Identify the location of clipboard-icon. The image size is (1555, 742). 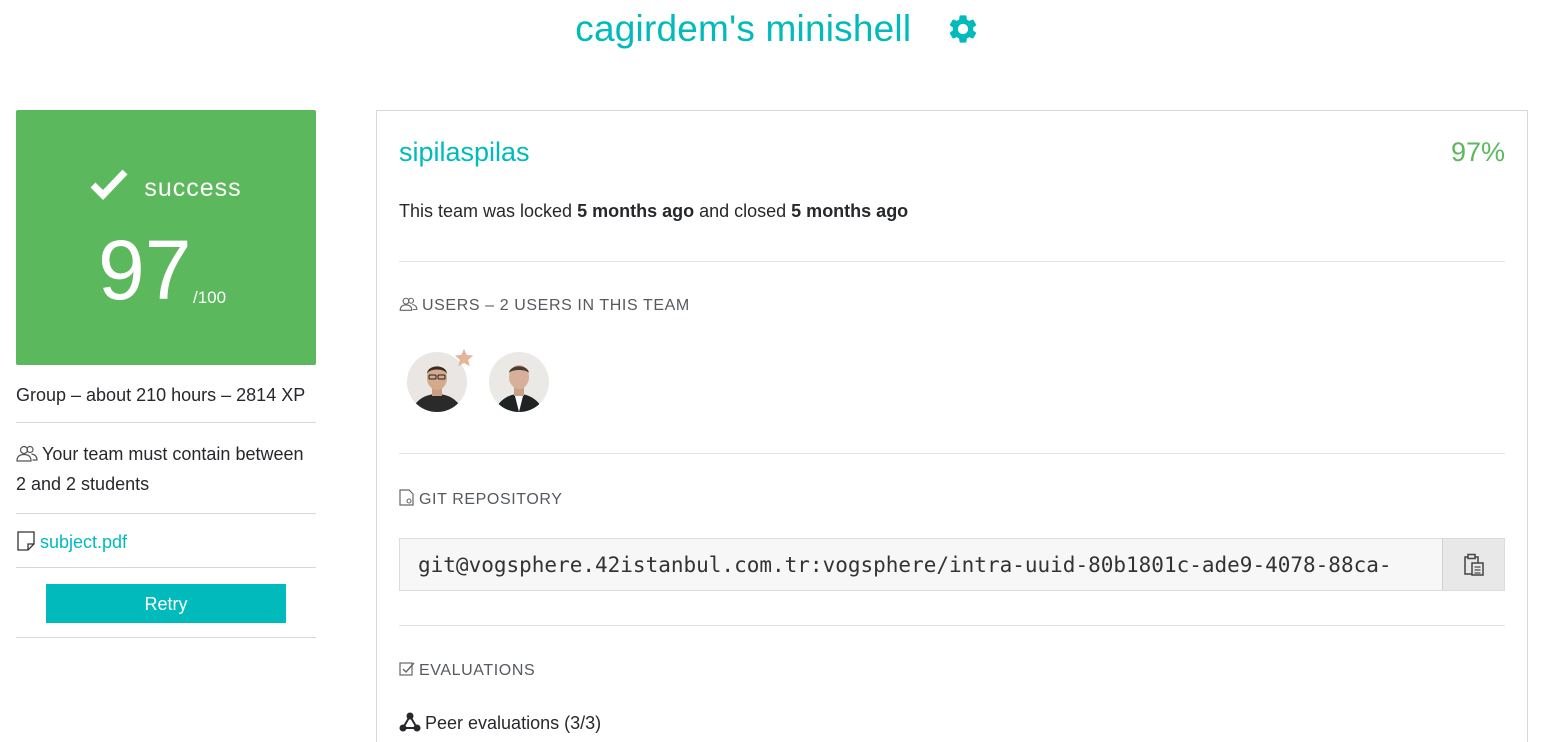
(1473, 564).